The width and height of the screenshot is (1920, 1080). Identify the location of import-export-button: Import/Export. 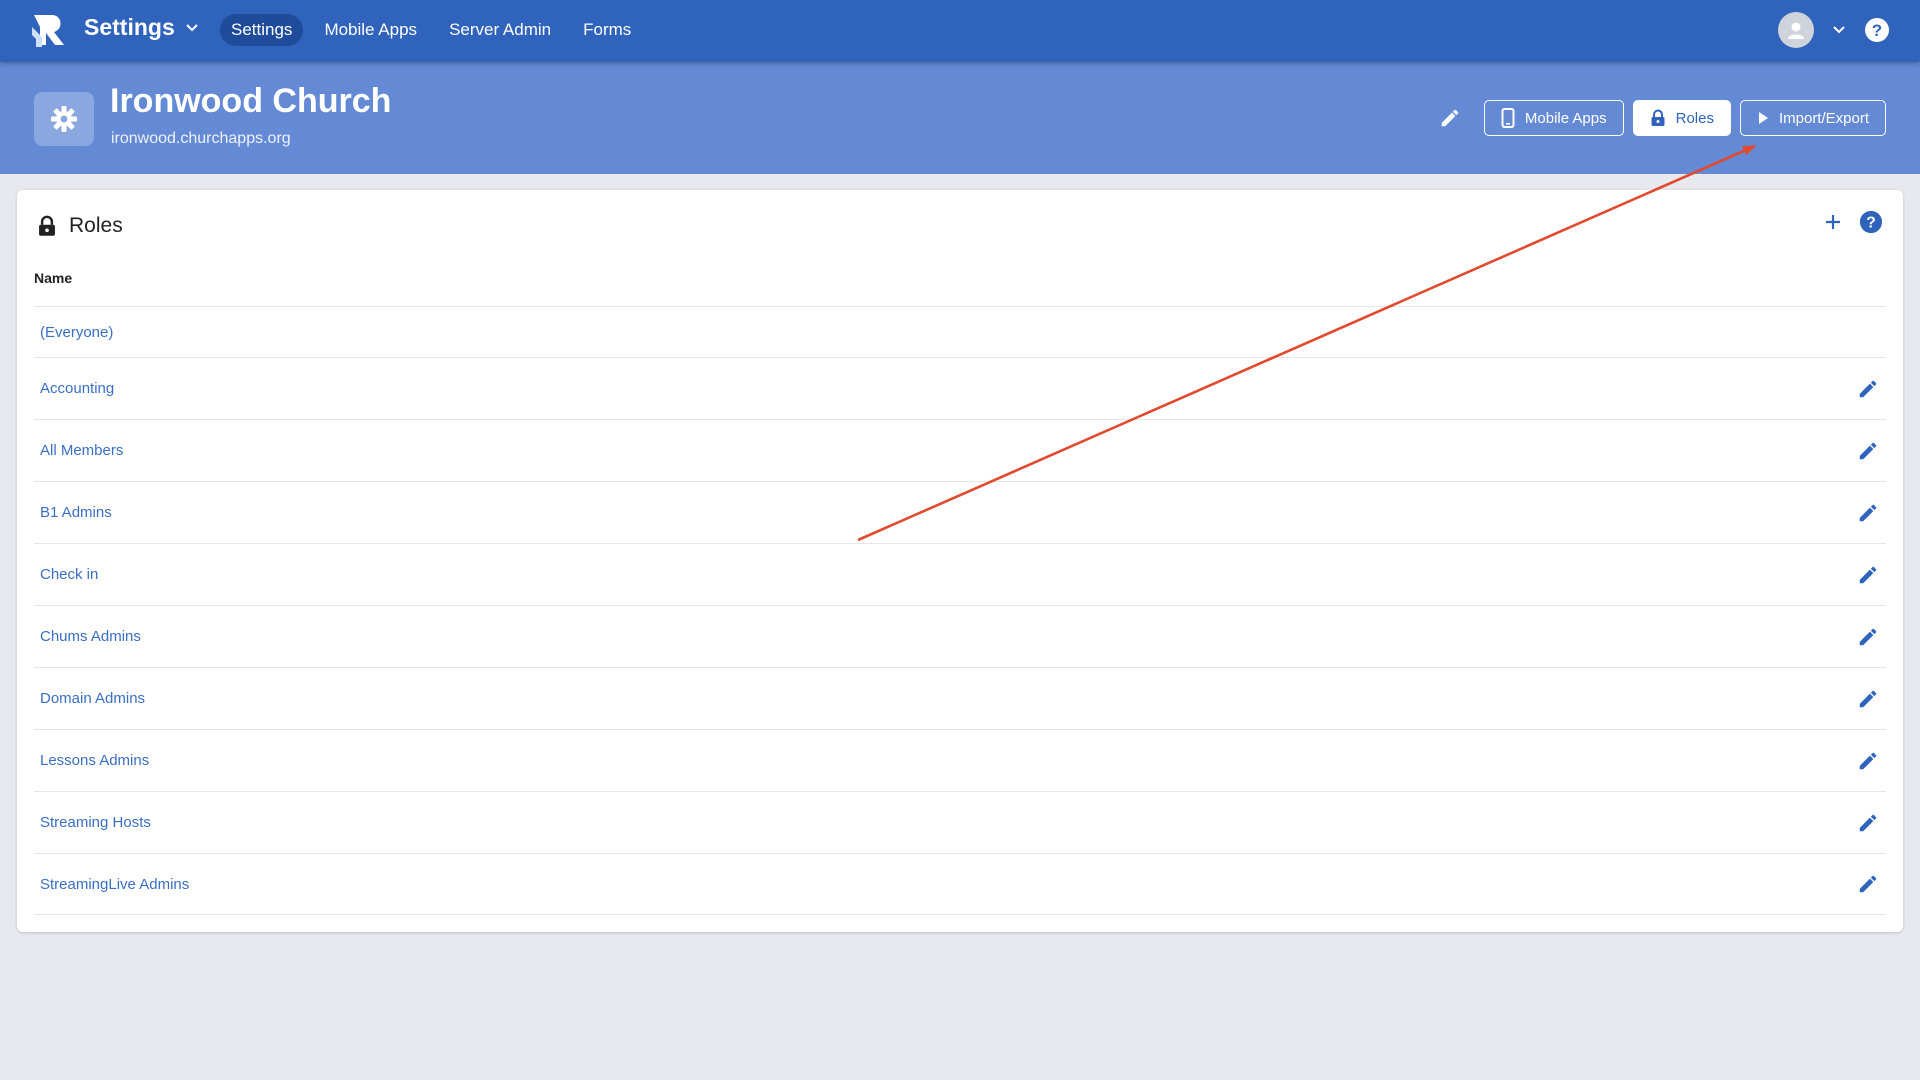
(1812, 118).